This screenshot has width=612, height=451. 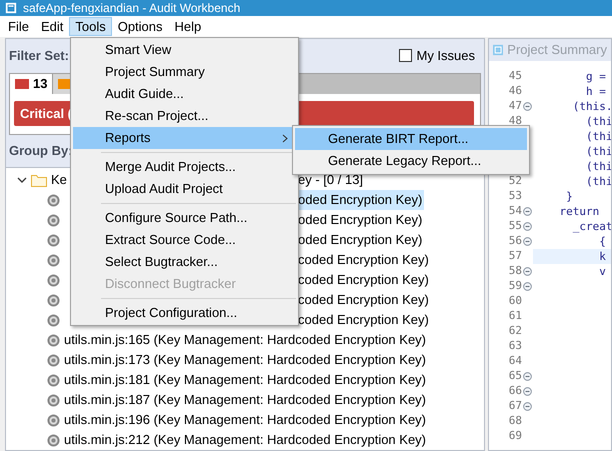 I want to click on menu-item: Project Summary, so click(x=184, y=72).